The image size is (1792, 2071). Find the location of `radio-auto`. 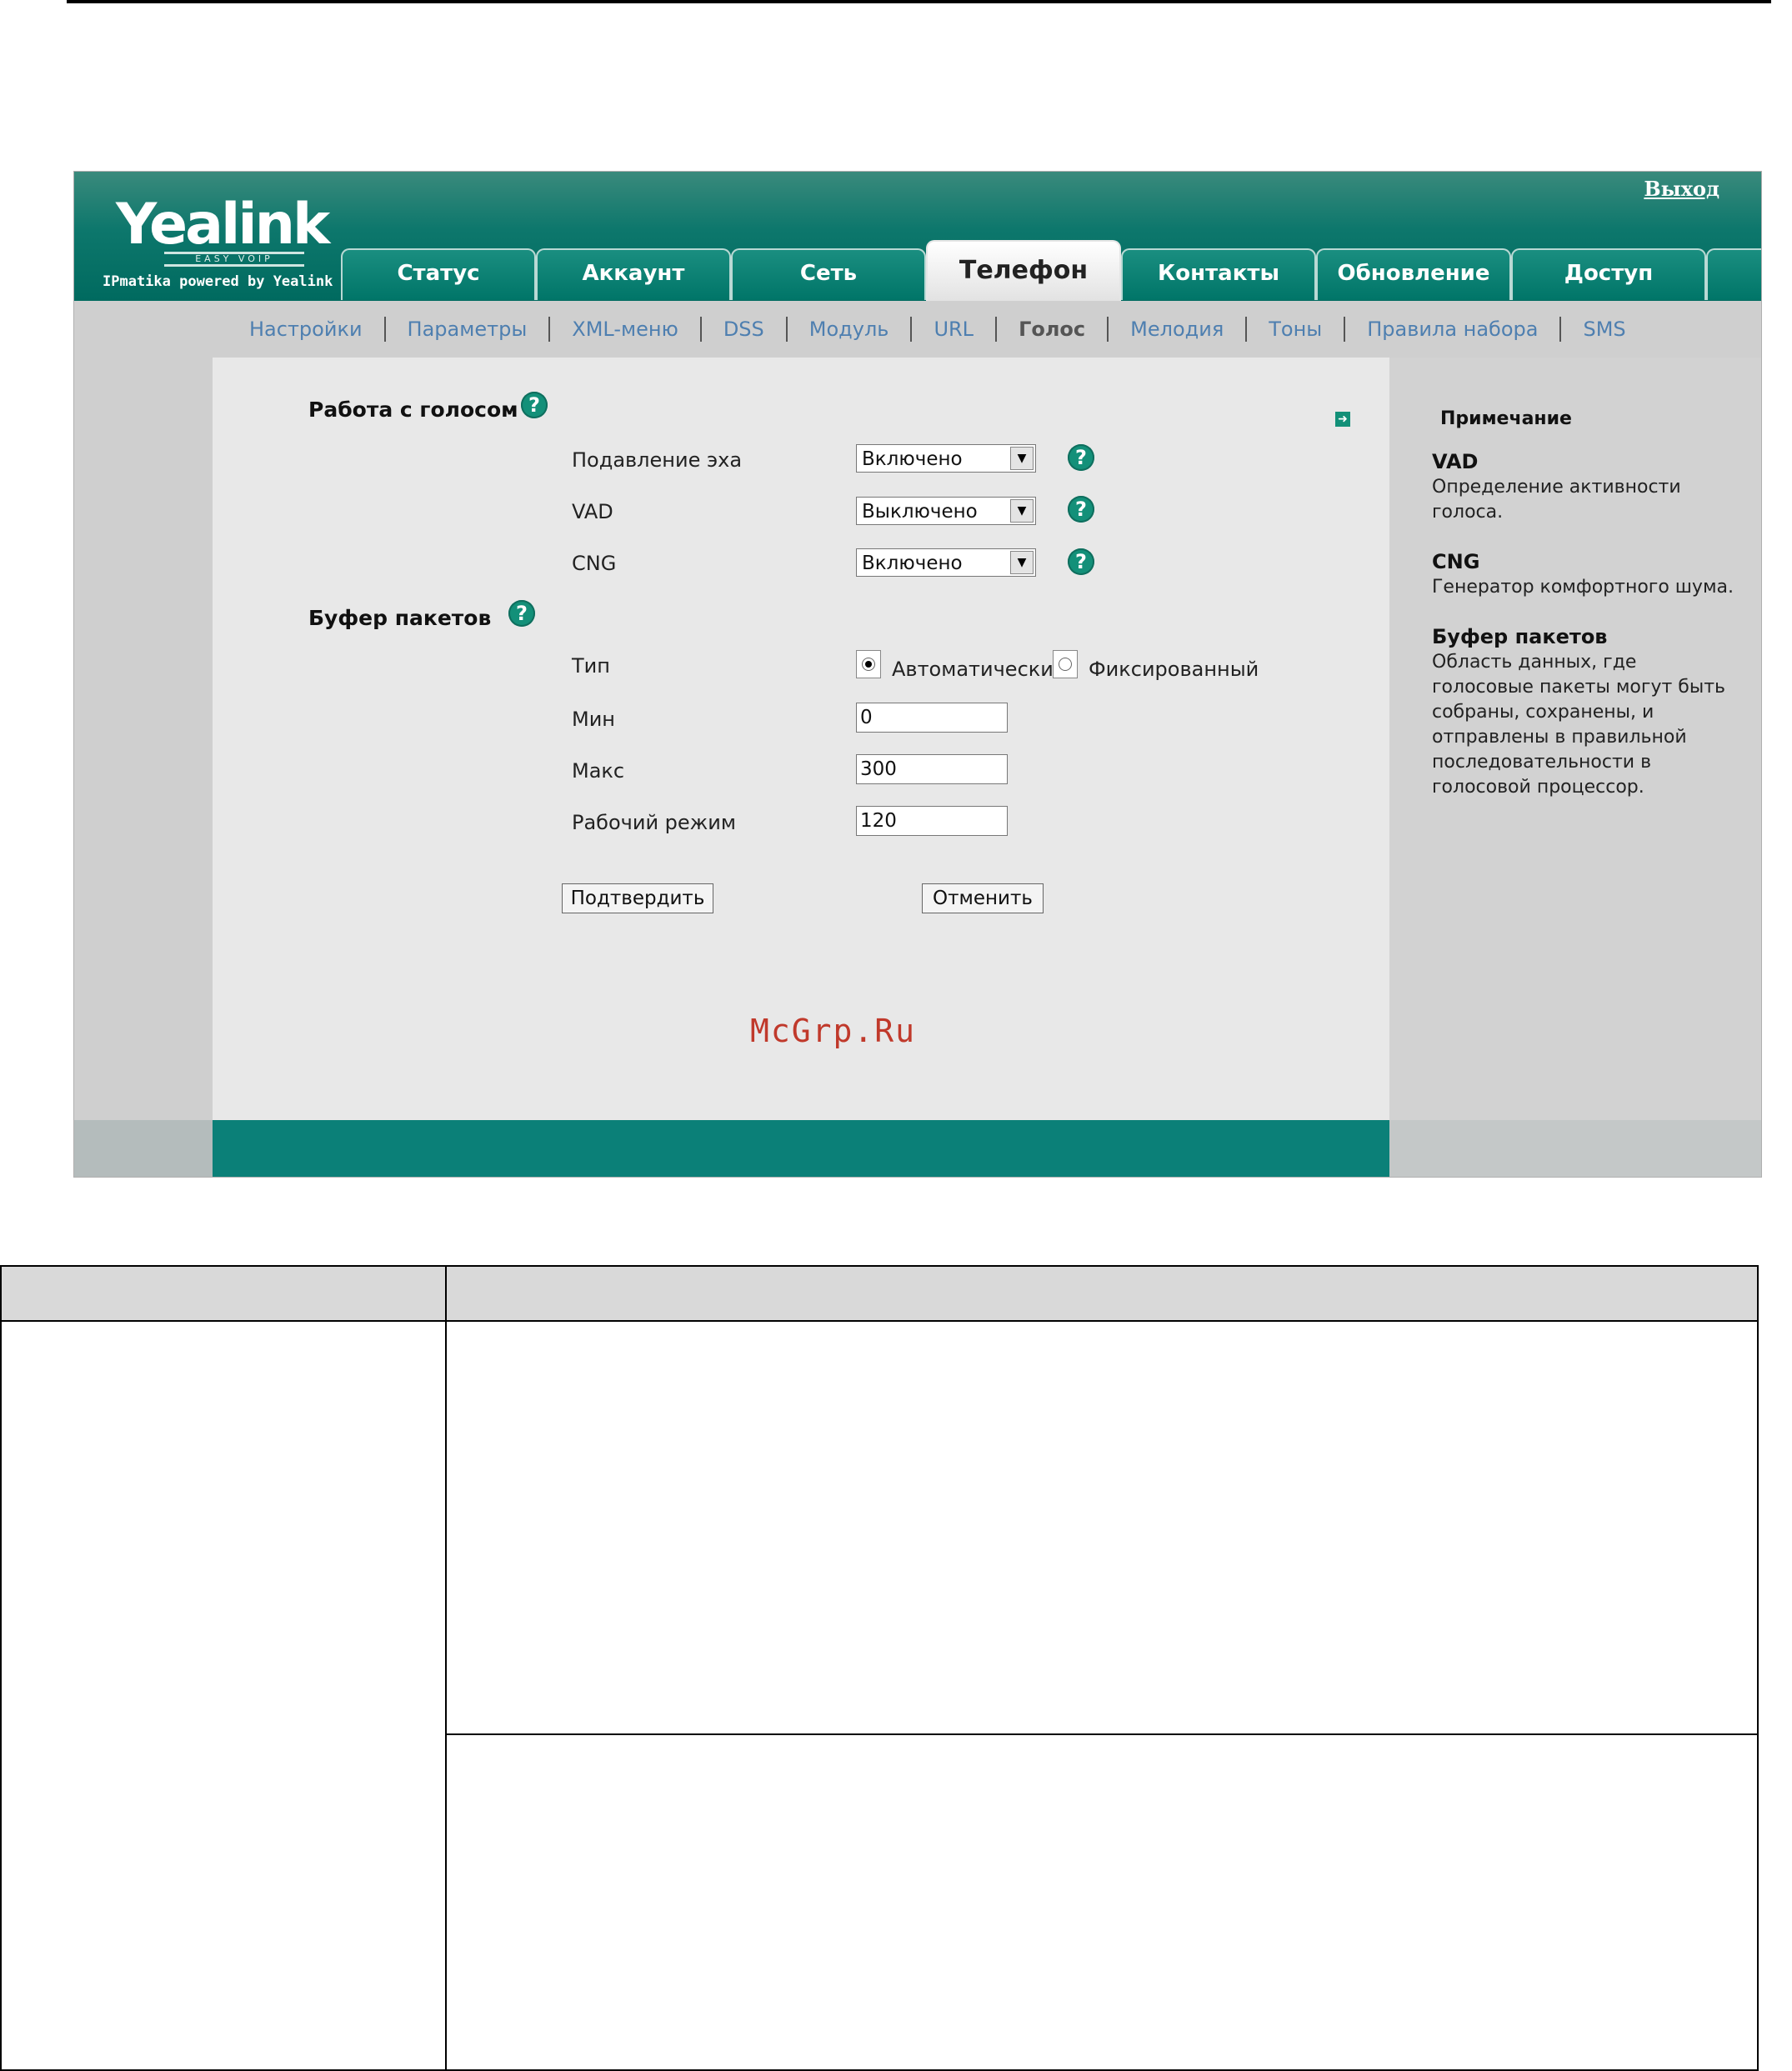

radio-auto is located at coordinates (869, 664).